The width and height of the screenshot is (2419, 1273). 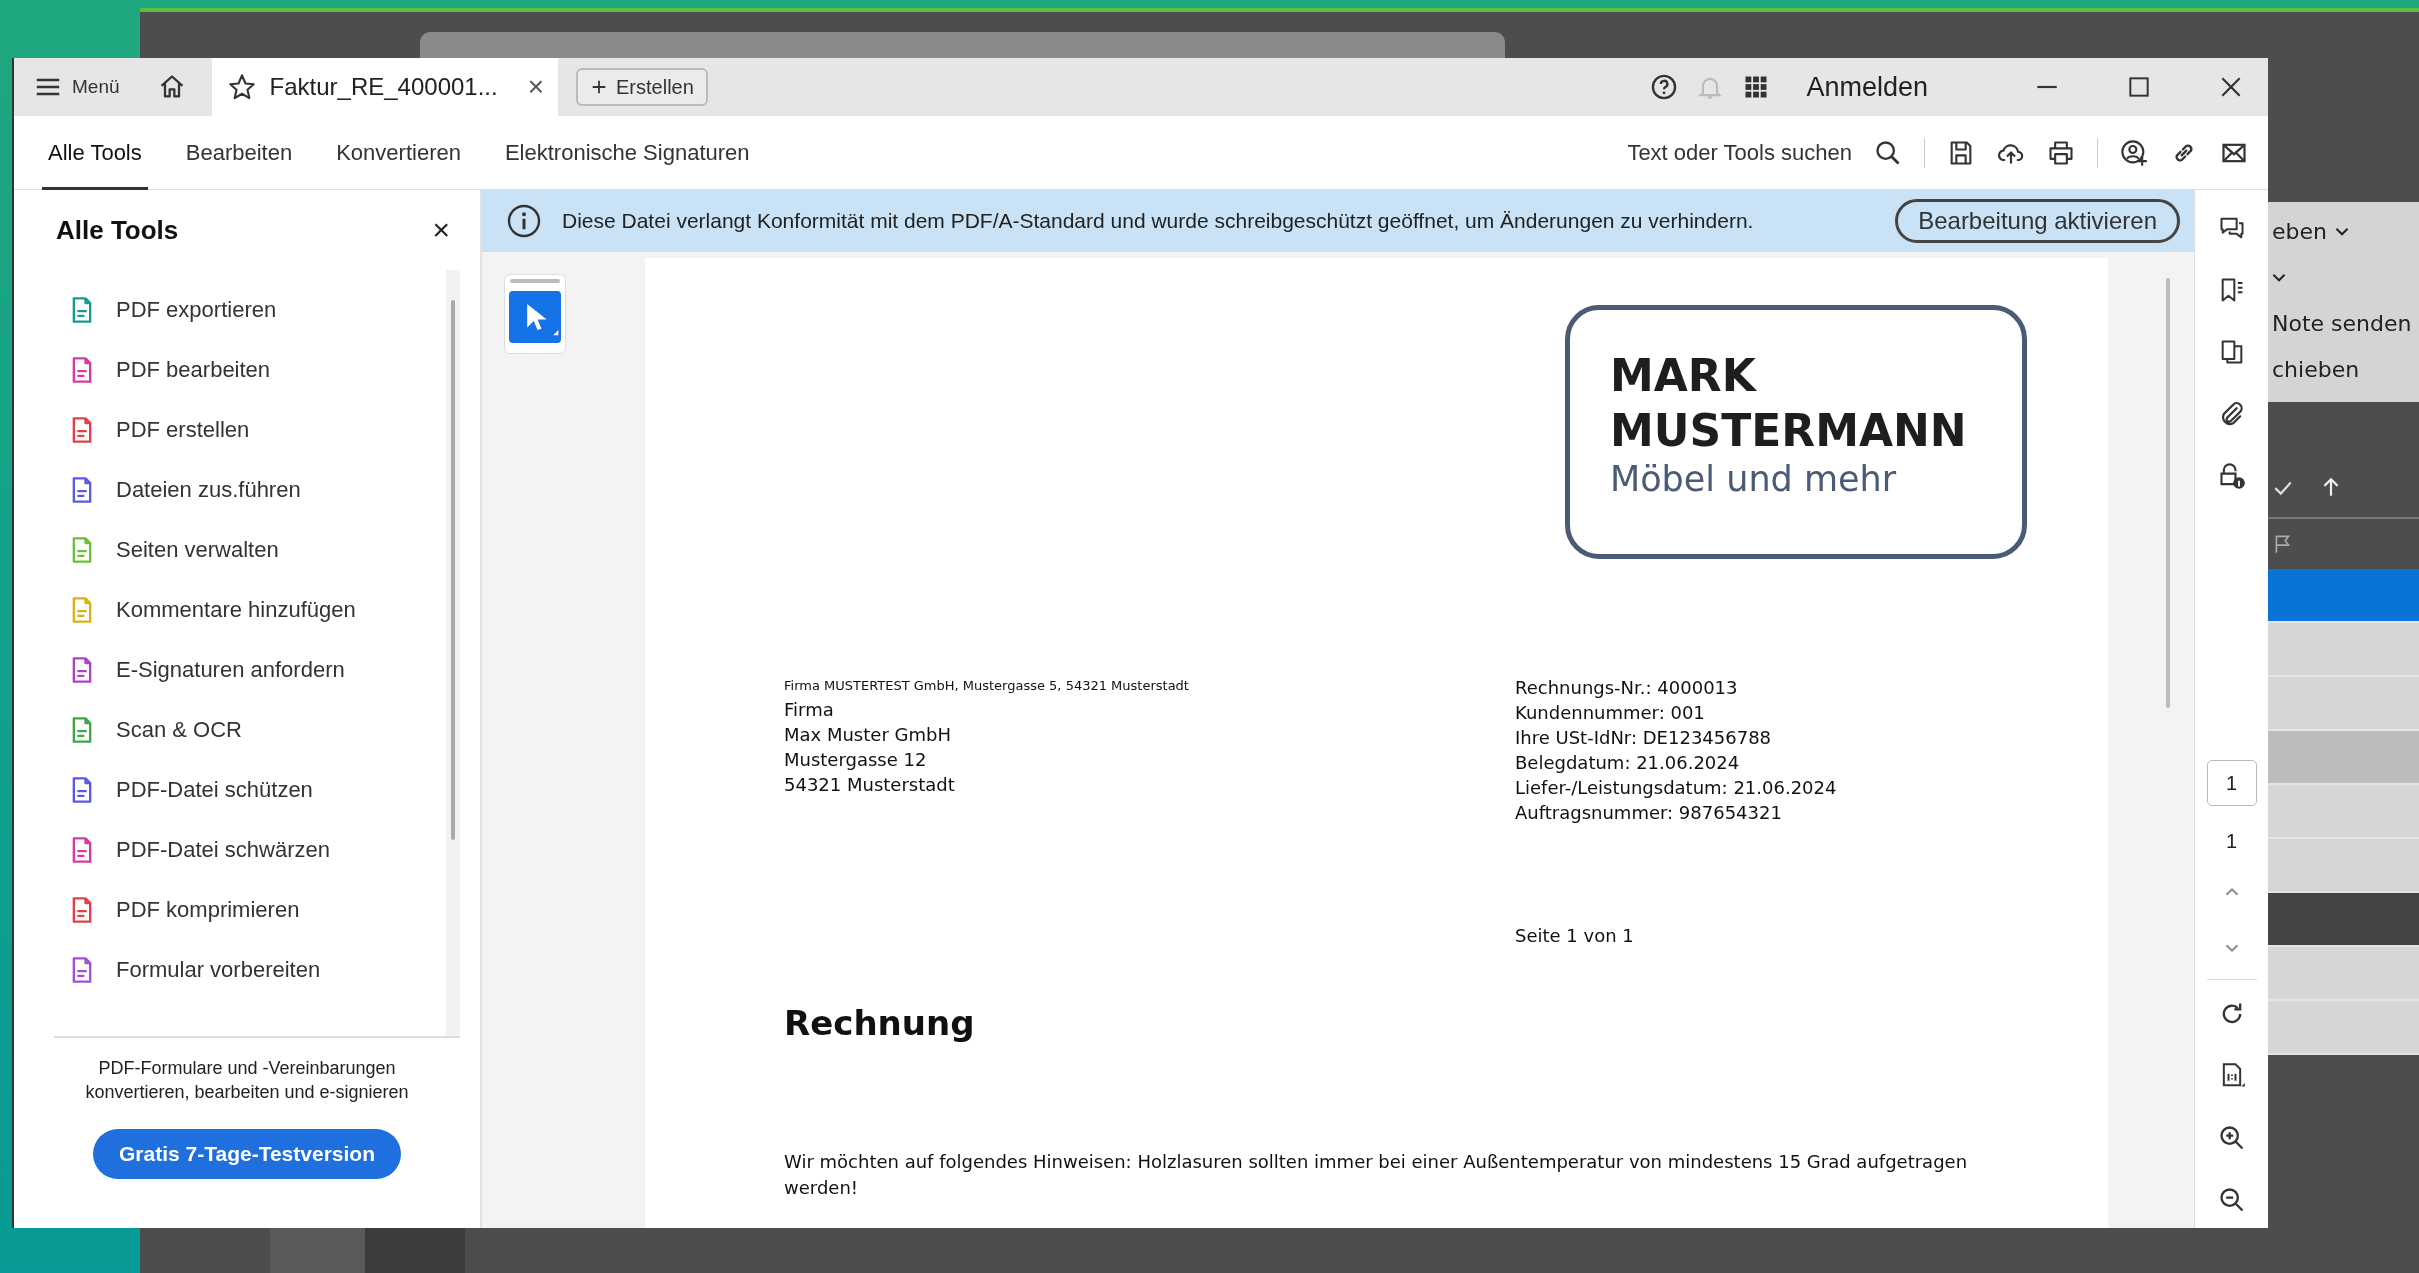 I want to click on tool-item: PDF-Datei schwärzen, so click(x=250, y=850).